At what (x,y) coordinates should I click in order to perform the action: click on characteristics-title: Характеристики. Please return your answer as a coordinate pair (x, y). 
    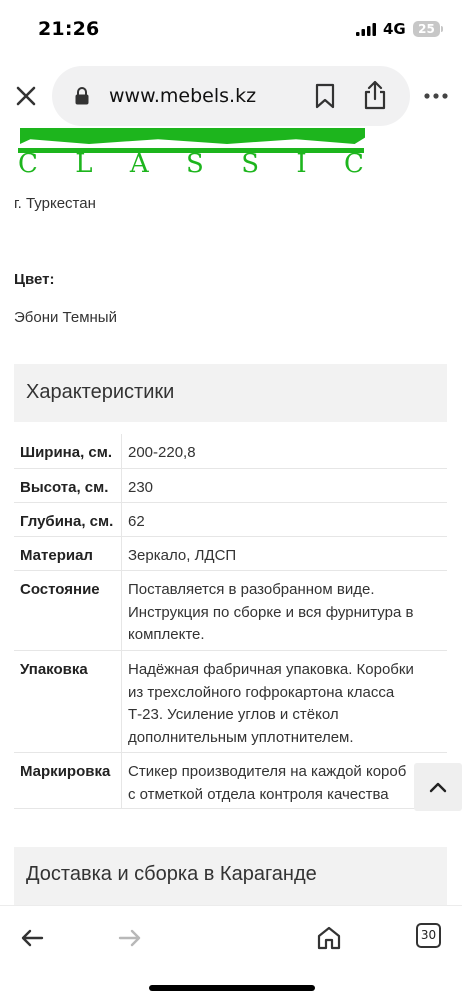
    Looking at the image, I should click on (100, 392).